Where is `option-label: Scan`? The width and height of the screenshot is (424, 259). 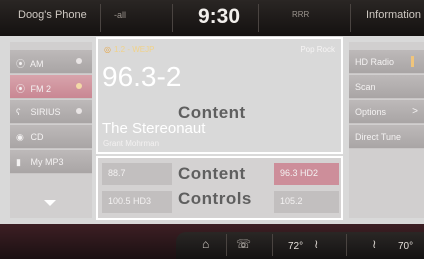 option-label: Scan is located at coordinates (365, 87).